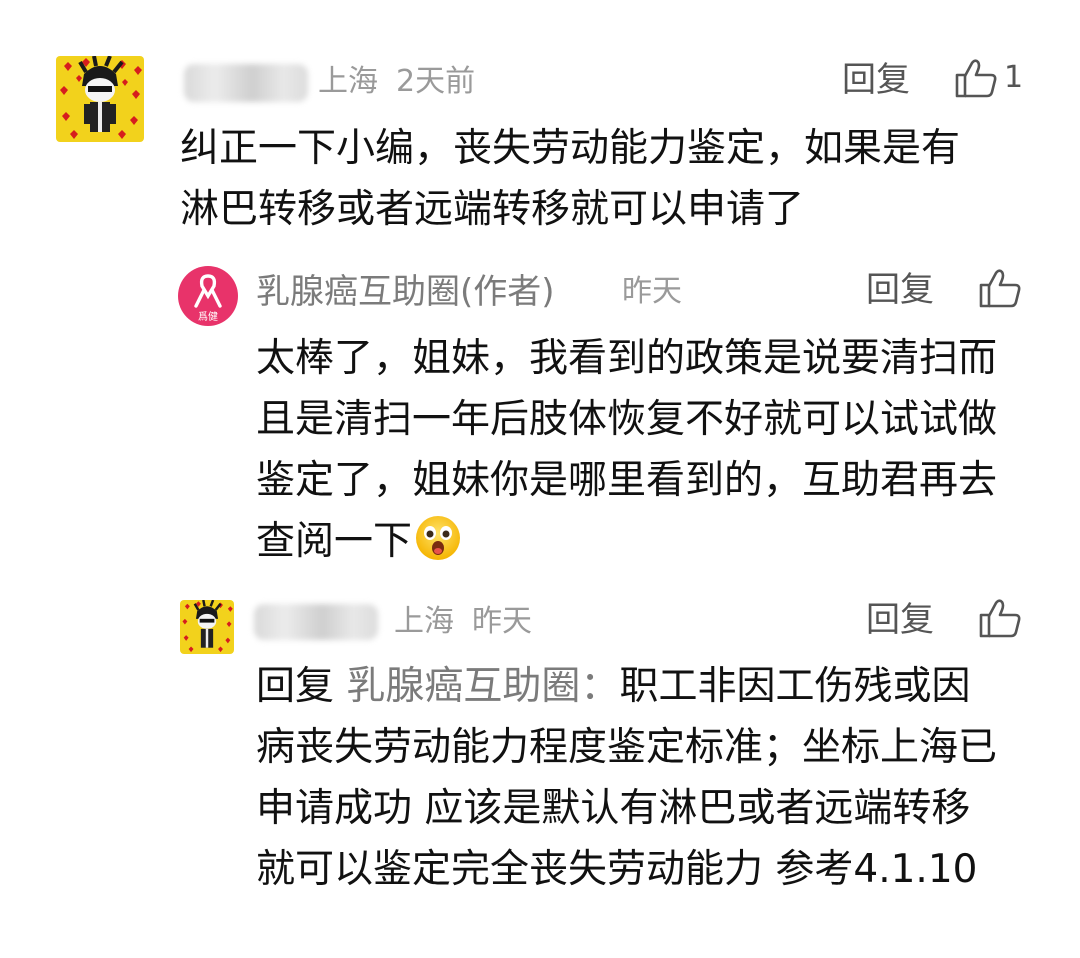 Image resolution: width=1080 pixels, height=958 pixels. What do you see at coordinates (626, 545) in the screenshot?
I see `comment-line: 查阅一下` at bounding box center [626, 545].